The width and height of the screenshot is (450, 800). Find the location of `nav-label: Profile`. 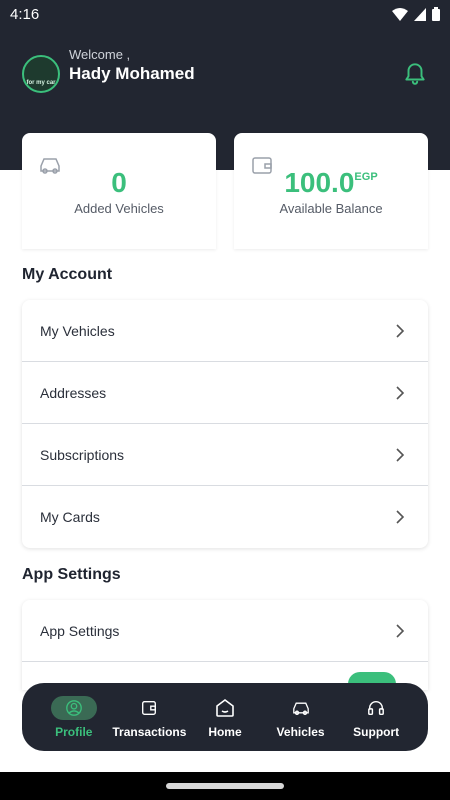

nav-label: Profile is located at coordinates (74, 731).